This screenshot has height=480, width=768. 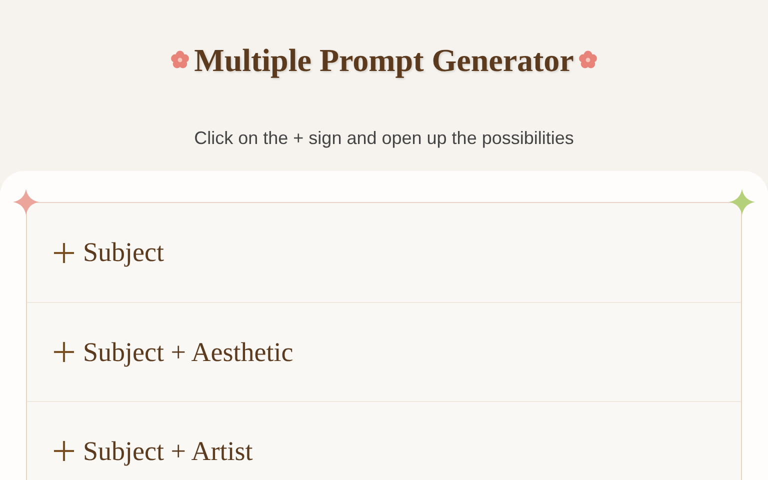 What do you see at coordinates (384, 138) in the screenshot?
I see `subtitle: Click on the + sign and open up the possibilities` at bounding box center [384, 138].